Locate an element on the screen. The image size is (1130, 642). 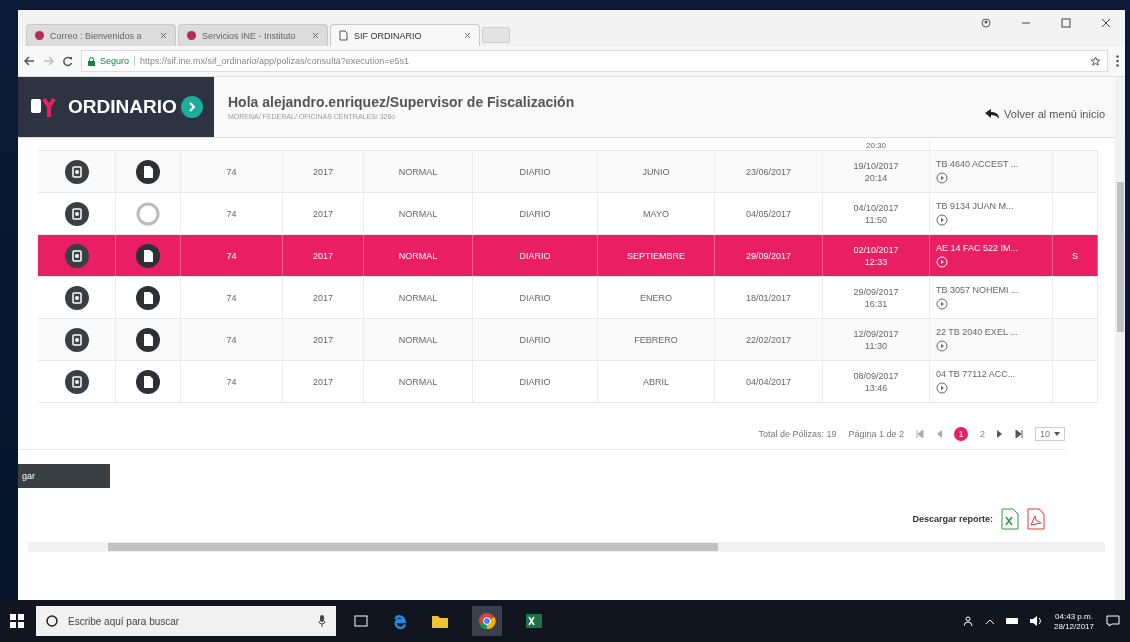
folder-icon is located at coordinates (440, 621).